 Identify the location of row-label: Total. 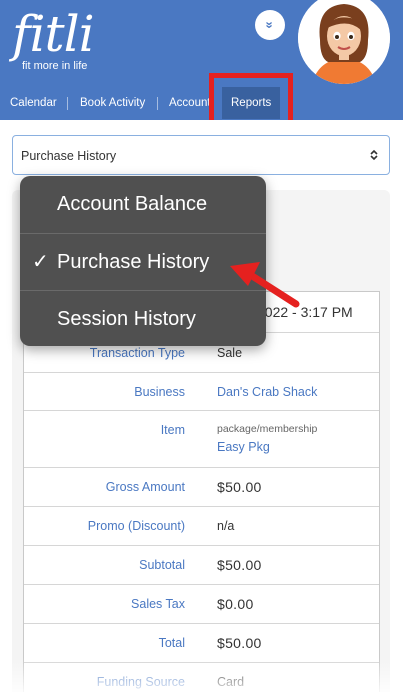
(171, 643).